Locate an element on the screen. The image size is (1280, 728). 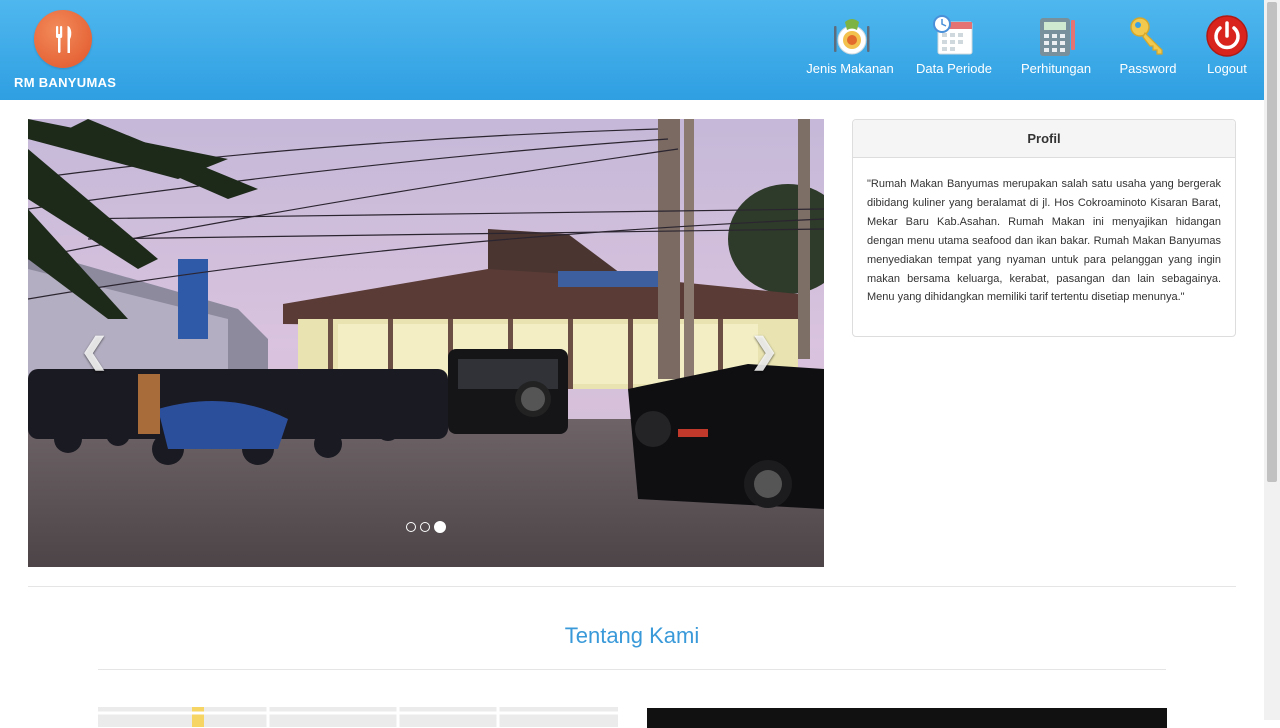
map-embed is located at coordinates (358, 717).